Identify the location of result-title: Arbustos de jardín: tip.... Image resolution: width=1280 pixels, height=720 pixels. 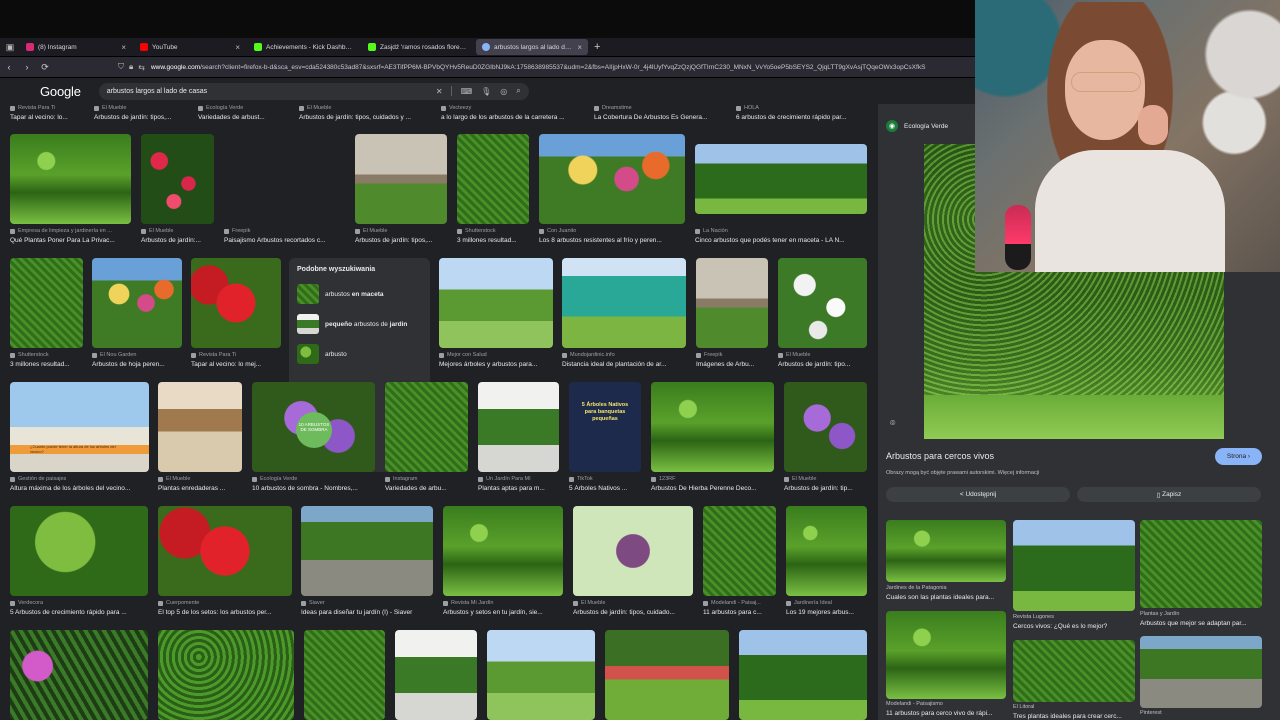
(825, 488).